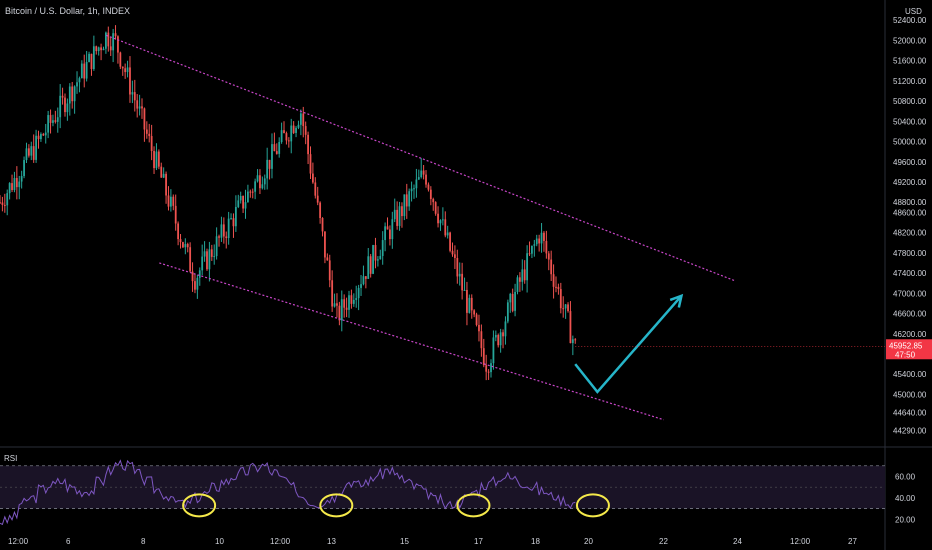 The width and height of the screenshot is (932, 550). What do you see at coordinates (68, 541) in the screenshot?
I see `time-tick-label: 6` at bounding box center [68, 541].